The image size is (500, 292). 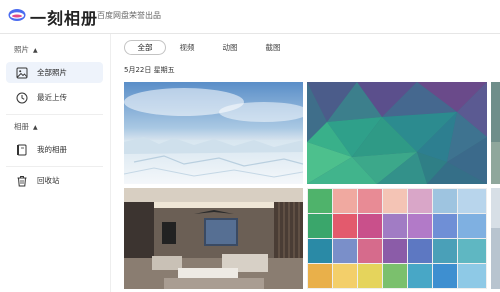 I want to click on app-header: 一刻相册 百度网盘荣誉出品, so click(x=250, y=17).